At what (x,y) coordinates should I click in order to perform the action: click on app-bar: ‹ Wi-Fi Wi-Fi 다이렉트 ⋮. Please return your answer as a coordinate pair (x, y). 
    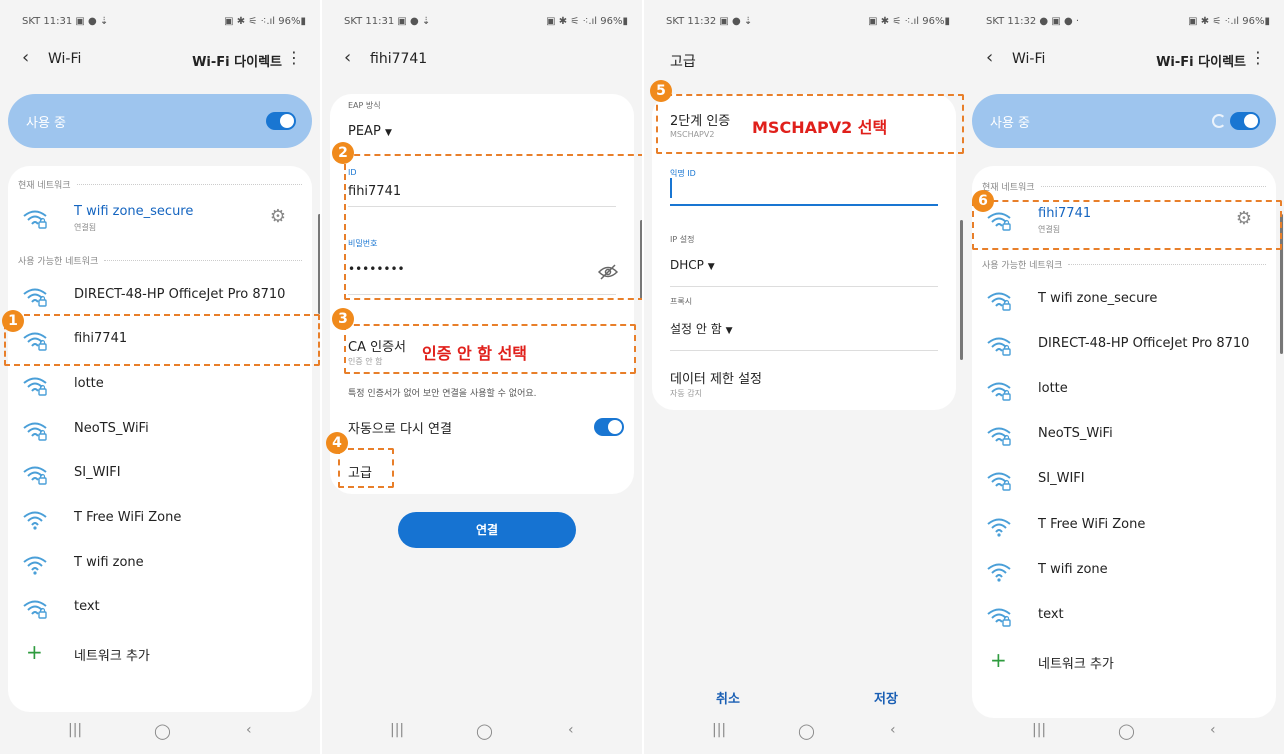
    Looking at the image, I should click on (160, 60).